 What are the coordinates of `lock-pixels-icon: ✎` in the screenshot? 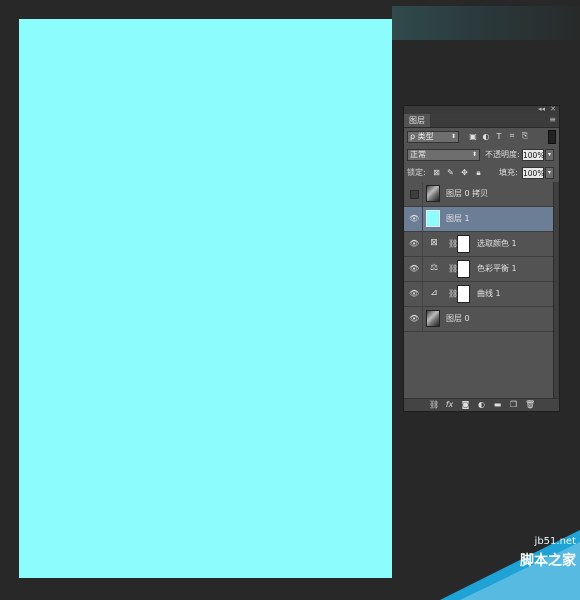 It's located at (450, 173).